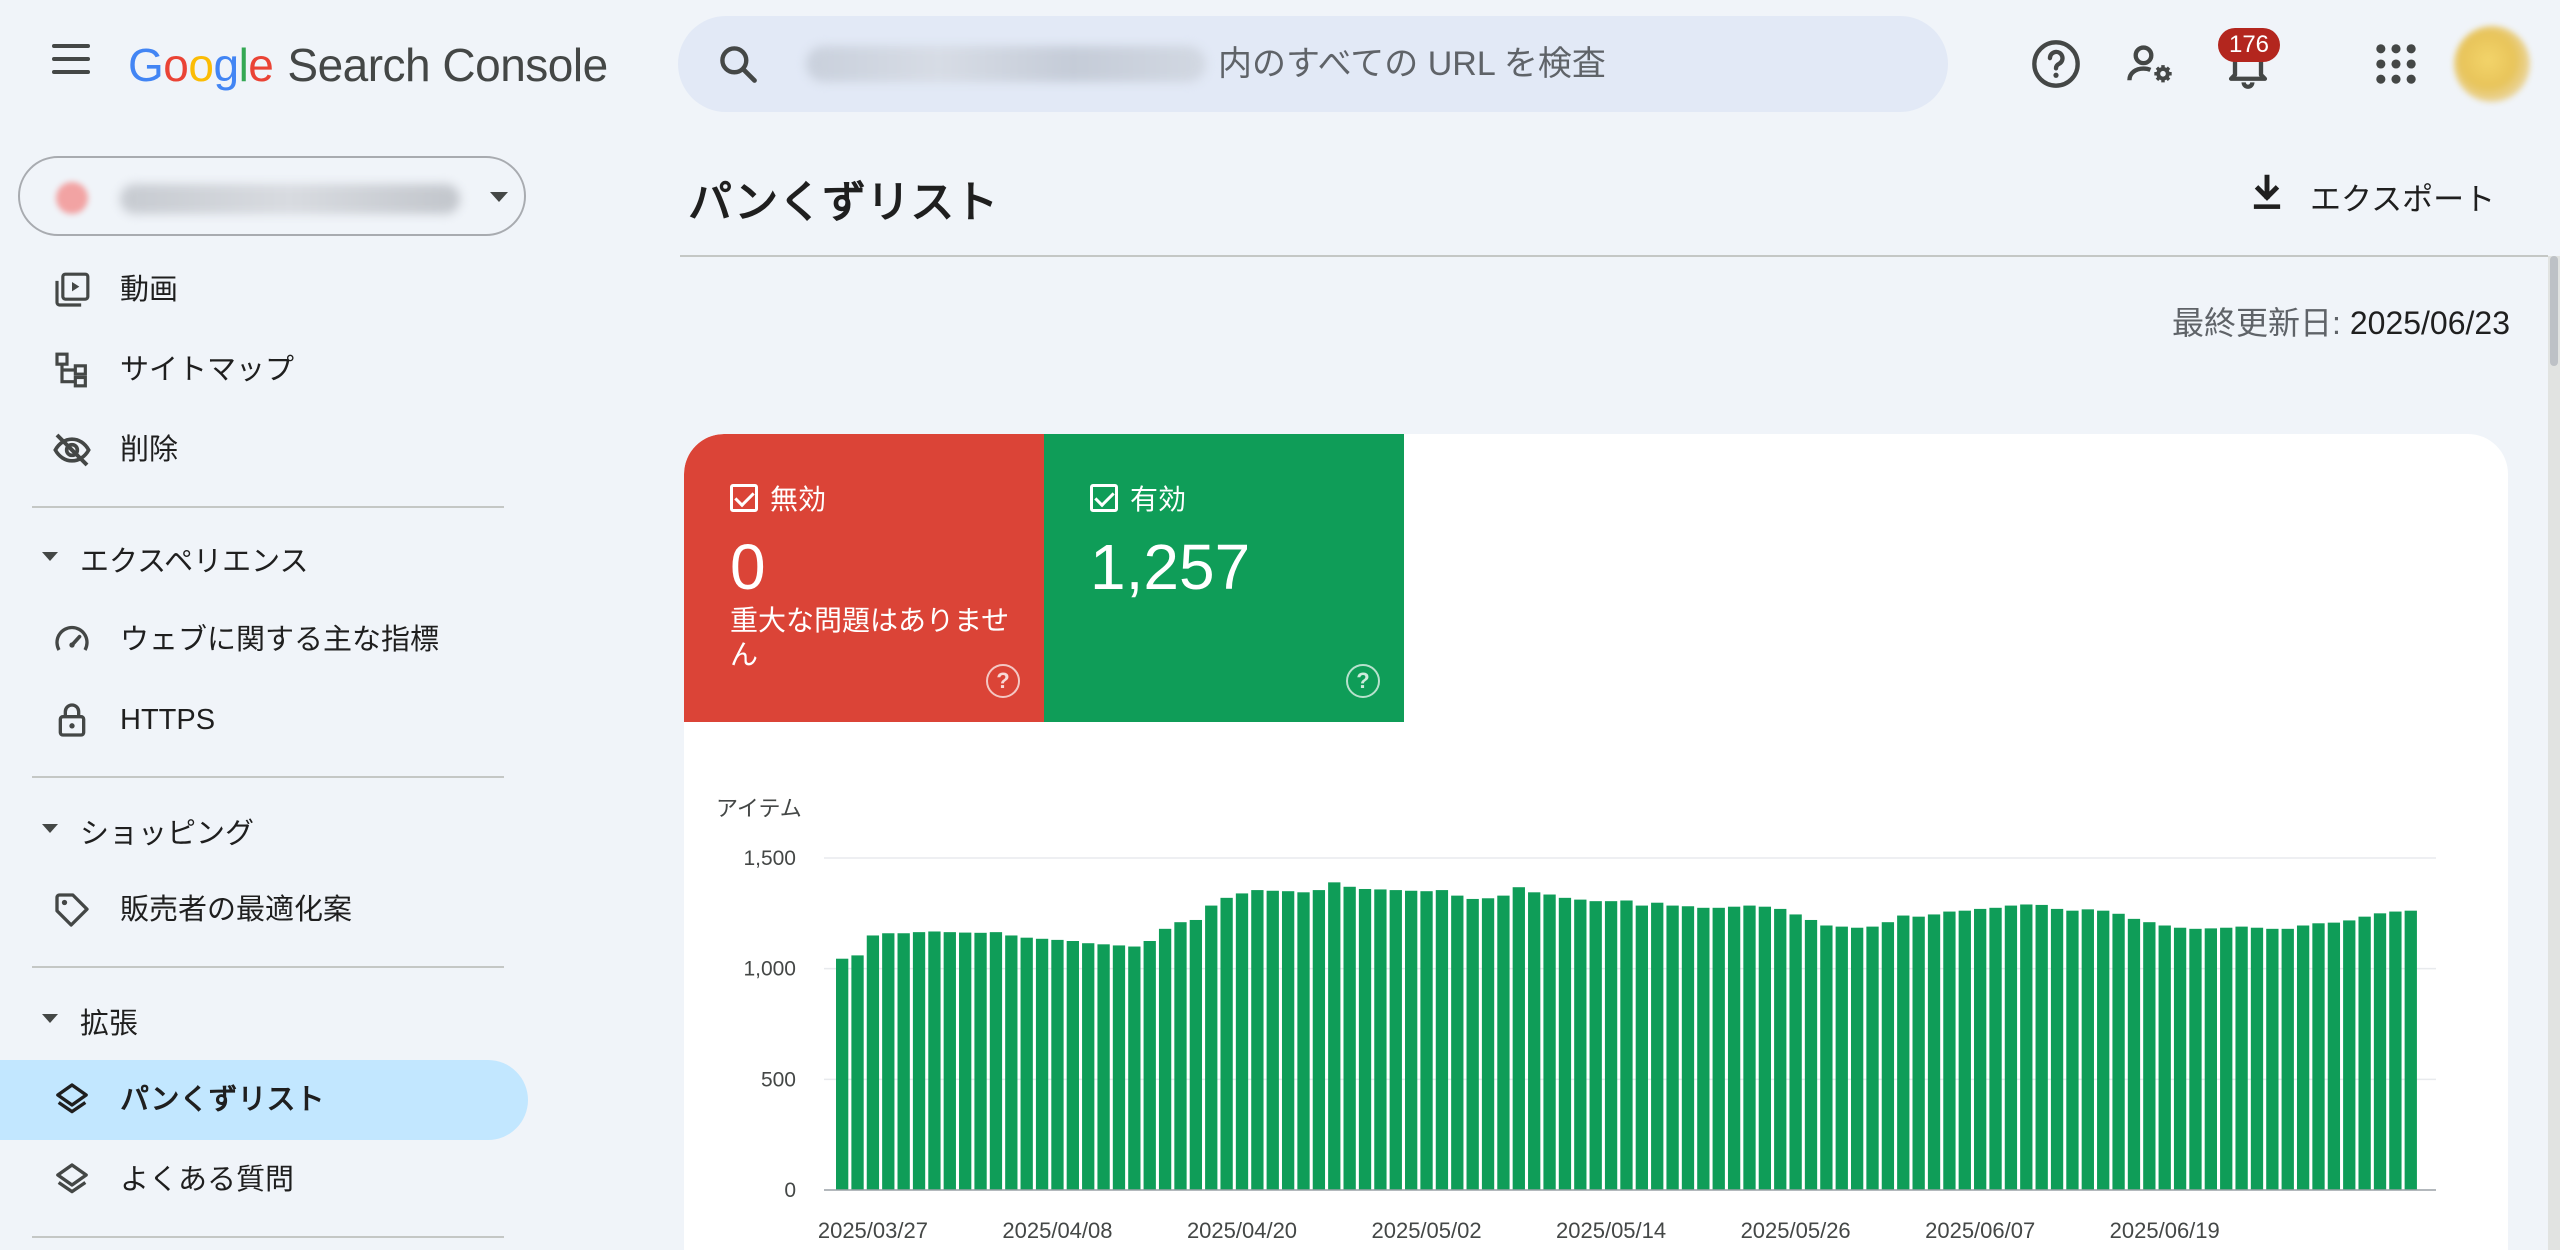 Image resolution: width=2560 pixels, height=1250 pixels. What do you see at coordinates (167, 834) in the screenshot?
I see `sidebar-section-label: ショッピング` at bounding box center [167, 834].